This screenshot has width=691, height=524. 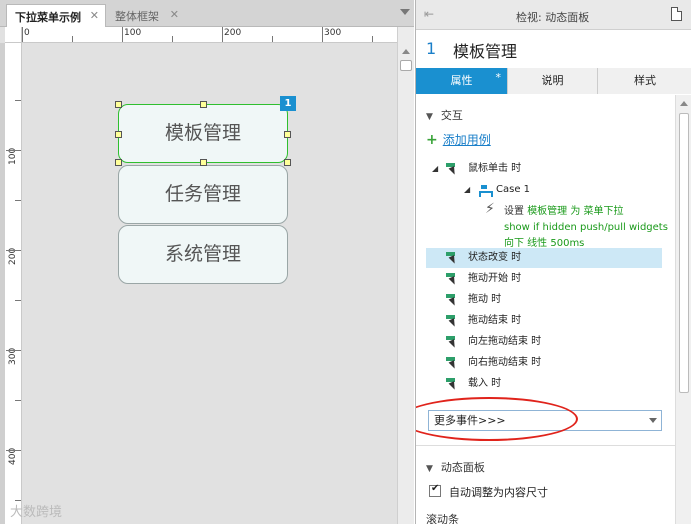 What do you see at coordinates (432, 140) in the screenshot?
I see `plus-icon: +` at bounding box center [432, 140].